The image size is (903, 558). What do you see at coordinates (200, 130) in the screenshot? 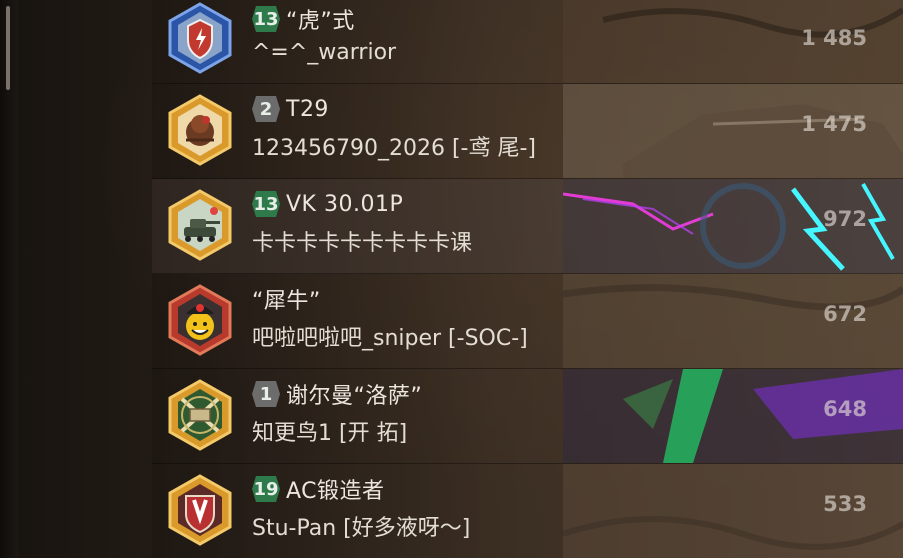
I see `turkey-icon` at bounding box center [200, 130].